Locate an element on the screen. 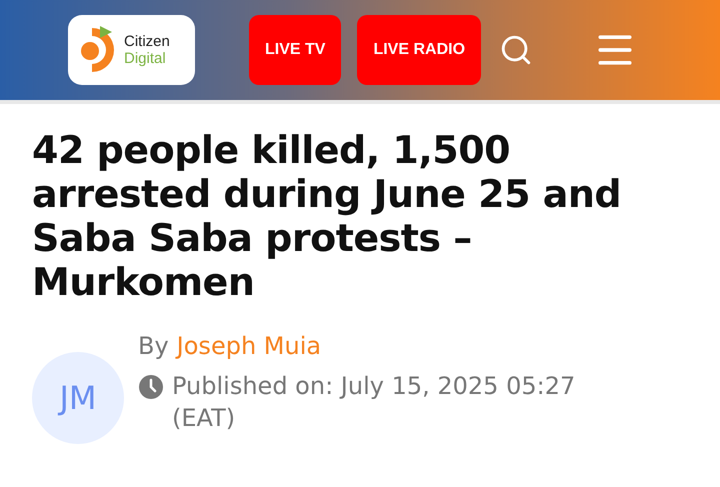 The width and height of the screenshot is (720, 487). author-avatar: JM is located at coordinates (78, 398).